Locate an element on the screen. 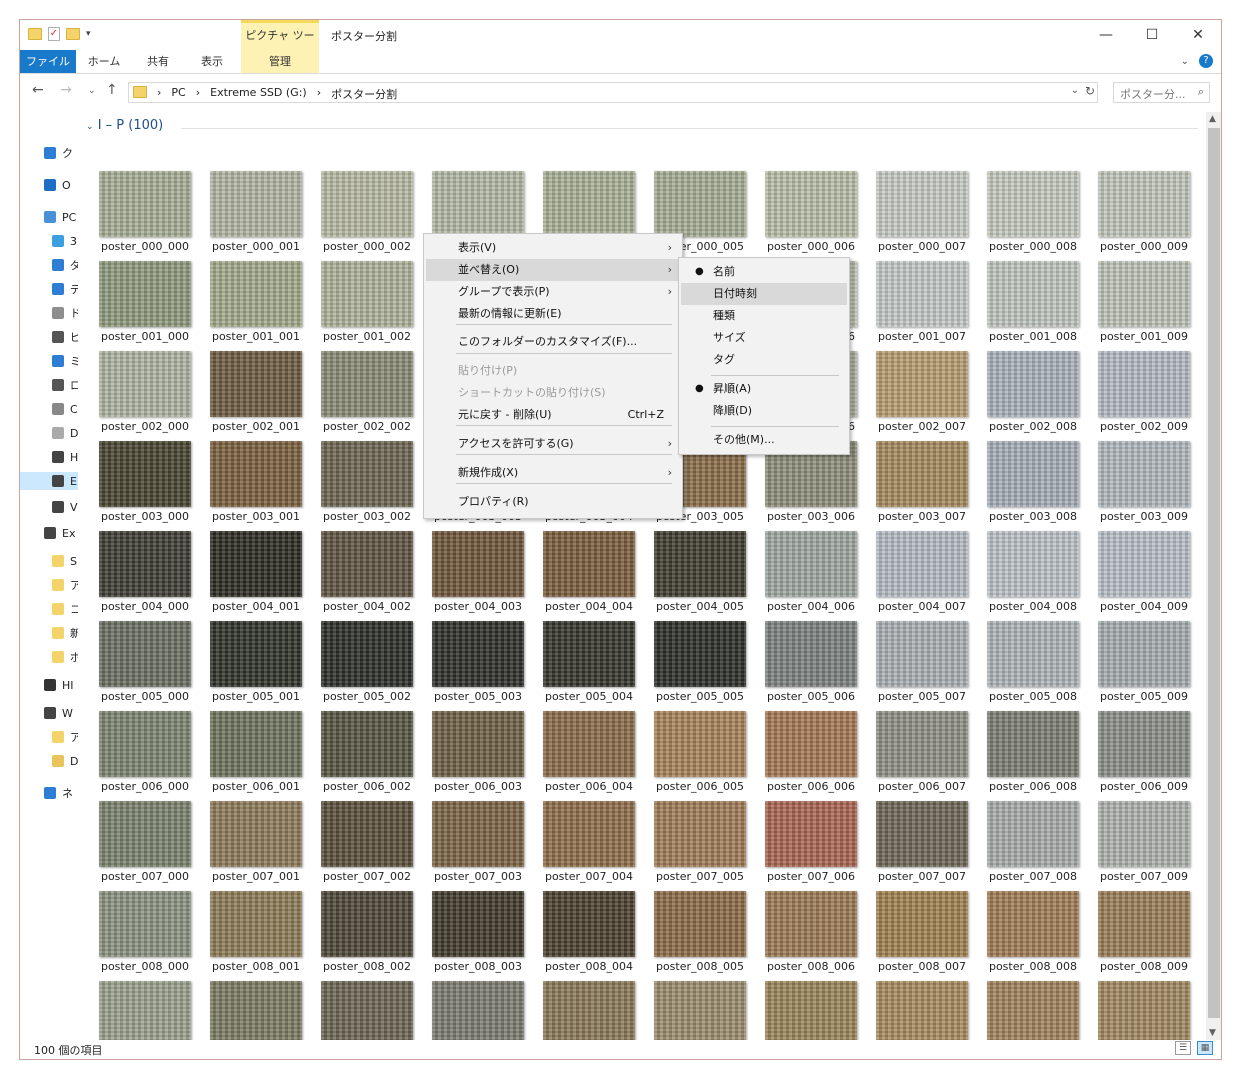 Image resolution: width=1247 pixels, height=1080 pixels. file-name-label: poster_001_001 is located at coordinates (256, 336).